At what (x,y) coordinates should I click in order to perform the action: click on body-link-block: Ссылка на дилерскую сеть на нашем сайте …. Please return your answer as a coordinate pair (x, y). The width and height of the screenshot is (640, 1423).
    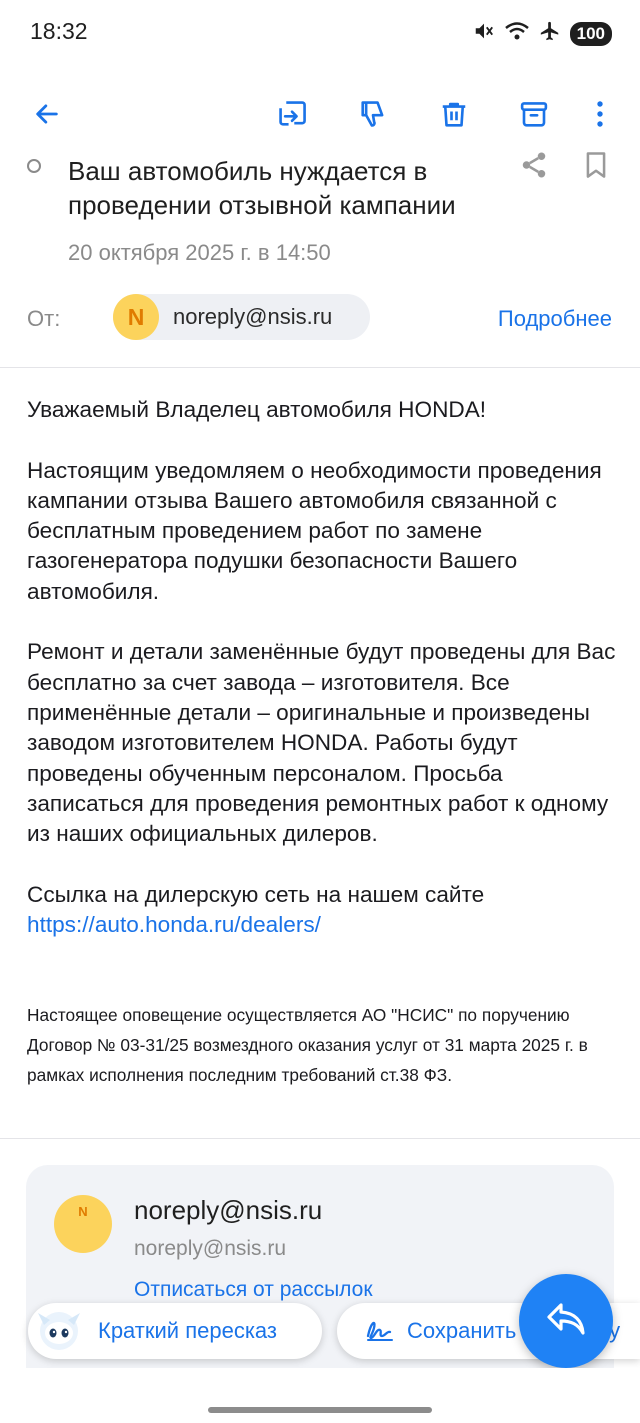
    Looking at the image, I should click on (322, 910).